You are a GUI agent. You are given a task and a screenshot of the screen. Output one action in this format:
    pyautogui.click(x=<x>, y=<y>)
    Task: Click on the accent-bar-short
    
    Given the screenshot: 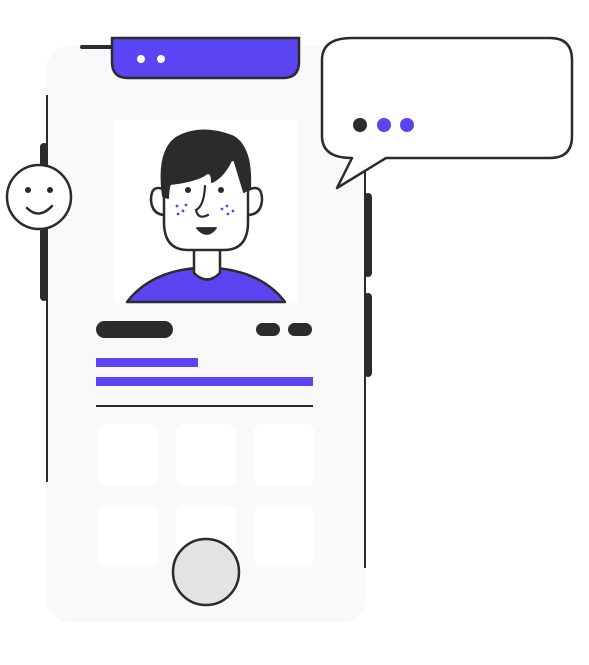 What is the action you would take?
    pyautogui.click(x=147, y=362)
    